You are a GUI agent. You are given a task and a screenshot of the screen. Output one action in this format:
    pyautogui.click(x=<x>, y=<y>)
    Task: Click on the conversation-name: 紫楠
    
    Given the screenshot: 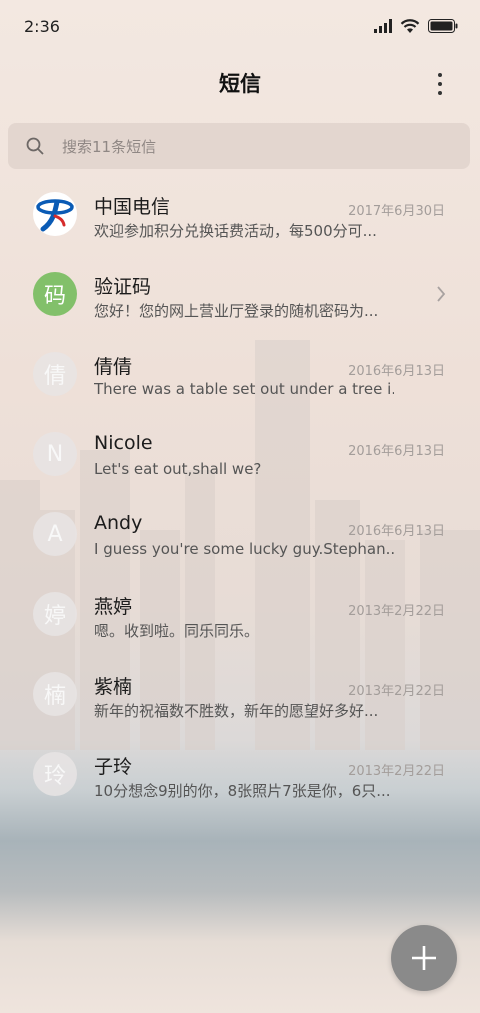 What is the action you would take?
    pyautogui.click(x=113, y=687)
    